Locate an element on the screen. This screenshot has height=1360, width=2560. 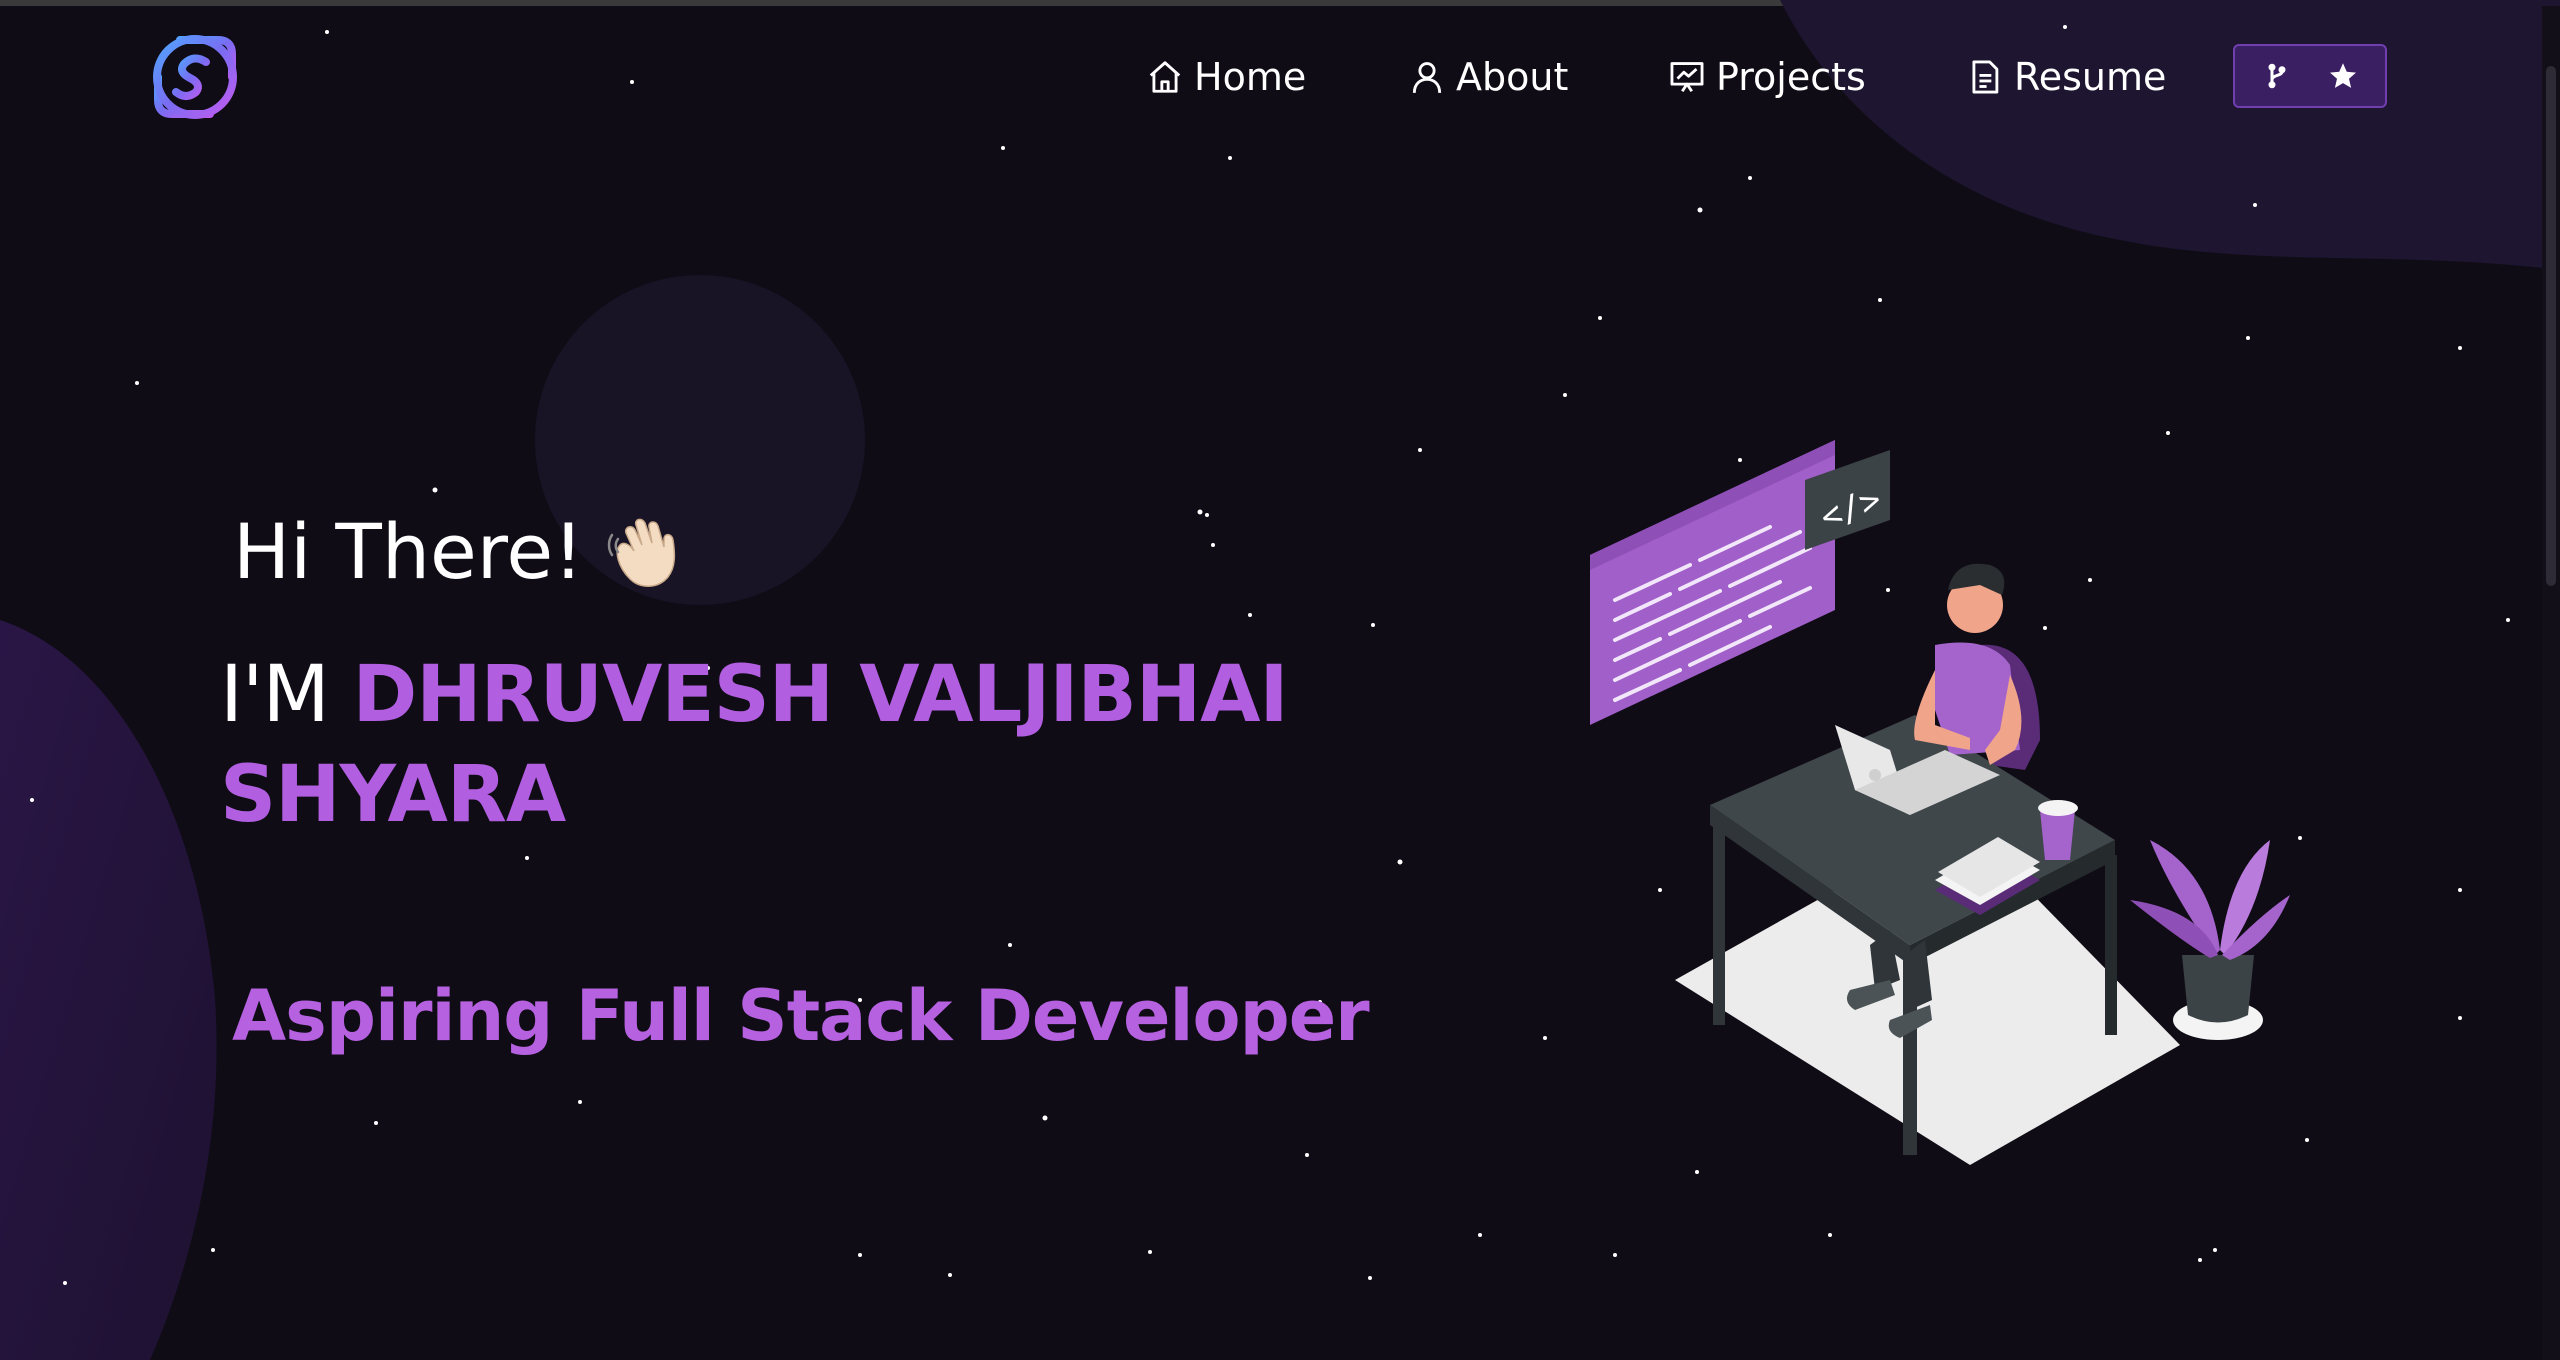
user-icon is located at coordinates (1427, 77).